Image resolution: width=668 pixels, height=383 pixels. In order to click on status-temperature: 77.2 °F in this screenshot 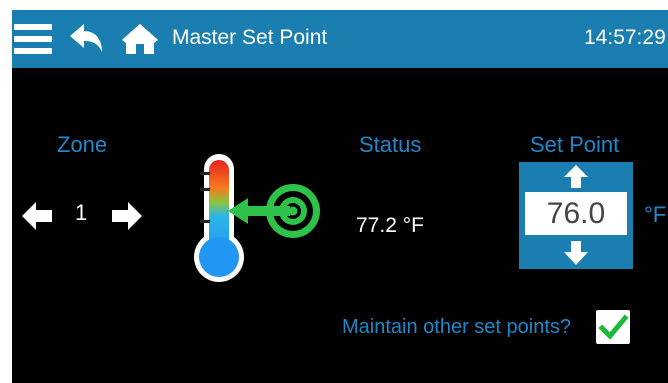, I will do `click(390, 225)`.